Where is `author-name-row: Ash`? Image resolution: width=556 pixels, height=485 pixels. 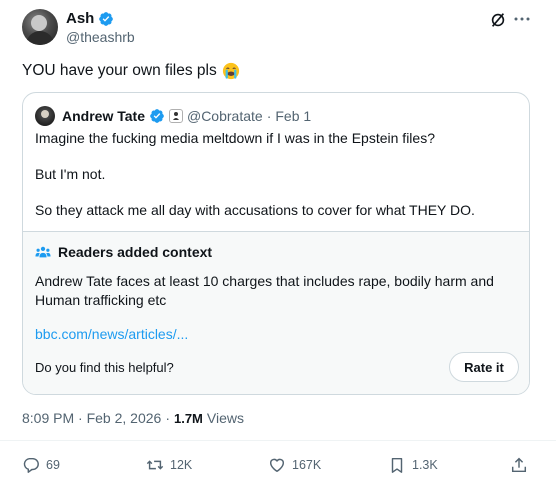 author-name-row: Ash is located at coordinates (90, 18).